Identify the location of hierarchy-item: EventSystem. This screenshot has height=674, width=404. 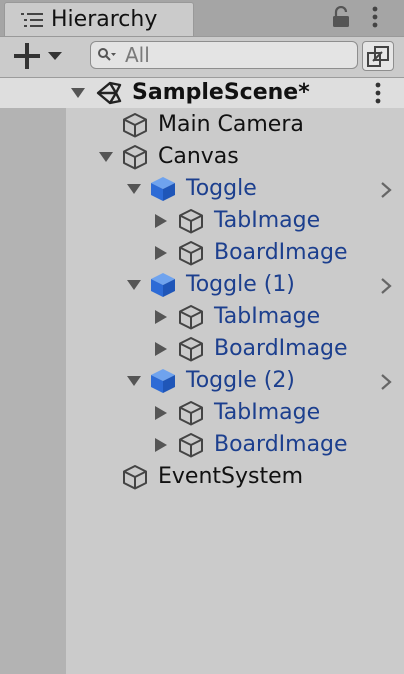
(202, 477).